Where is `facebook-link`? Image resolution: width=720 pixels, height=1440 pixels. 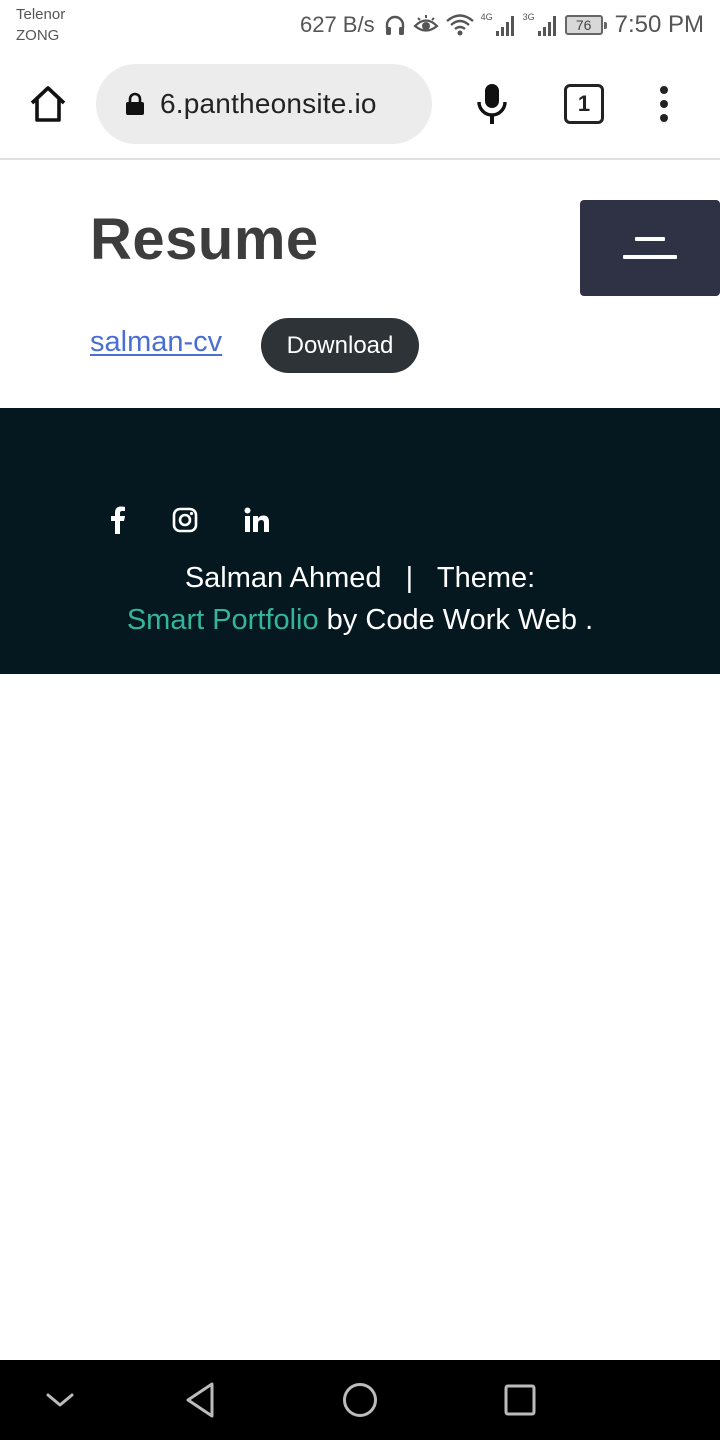 facebook-link is located at coordinates (118, 520).